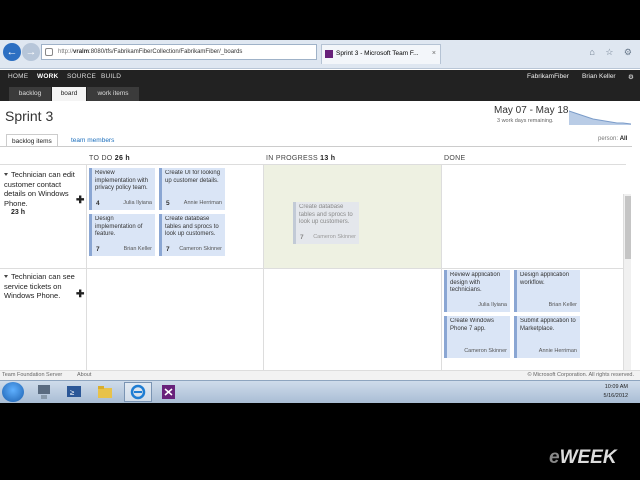 The width and height of the screenshot is (640, 480). Describe the element at coordinates (628, 227) in the screenshot. I see `scrollbar-thumb` at that location.